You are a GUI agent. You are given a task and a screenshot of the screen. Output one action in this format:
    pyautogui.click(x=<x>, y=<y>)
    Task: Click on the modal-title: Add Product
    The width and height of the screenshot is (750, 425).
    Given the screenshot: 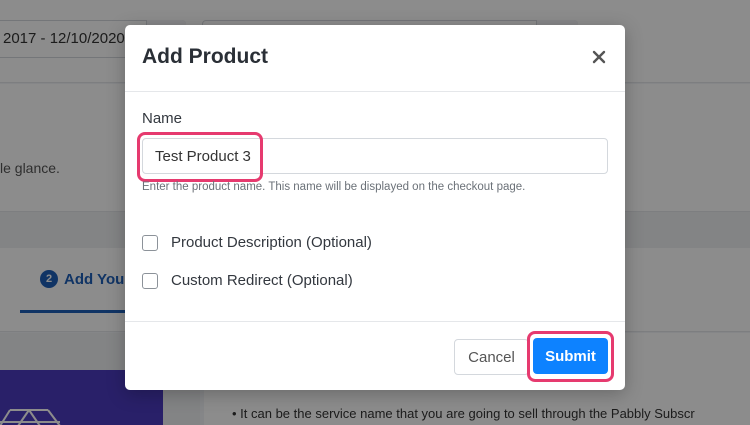 What is the action you would take?
    pyautogui.click(x=205, y=56)
    